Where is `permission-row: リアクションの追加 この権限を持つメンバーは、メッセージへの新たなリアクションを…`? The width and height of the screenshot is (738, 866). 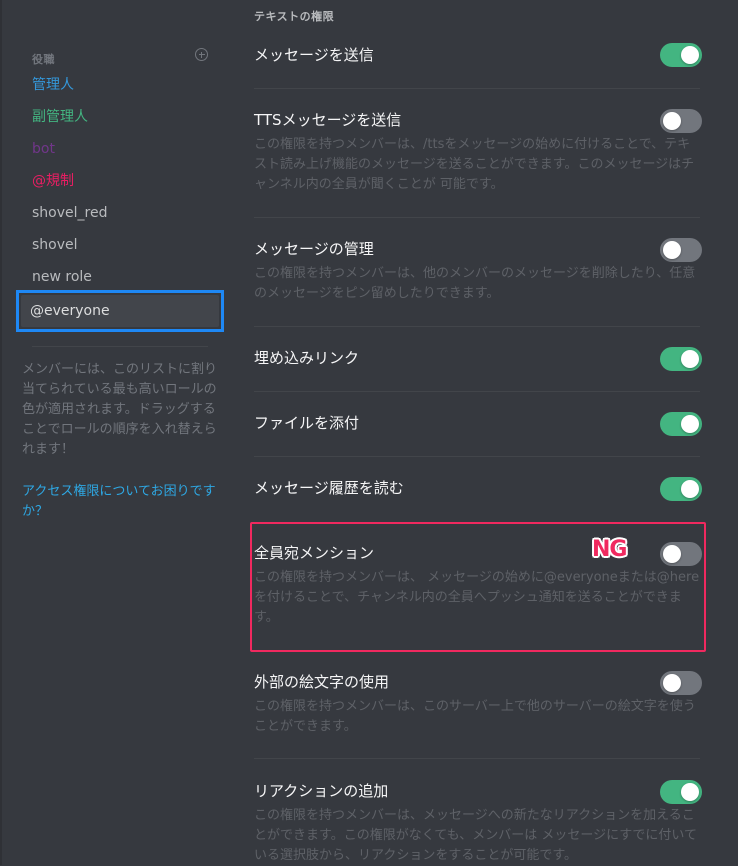 permission-row: リアクションの追加 この権限を持つメンバーは、メッセージへの新たなリアクションを… is located at coordinates (478, 823).